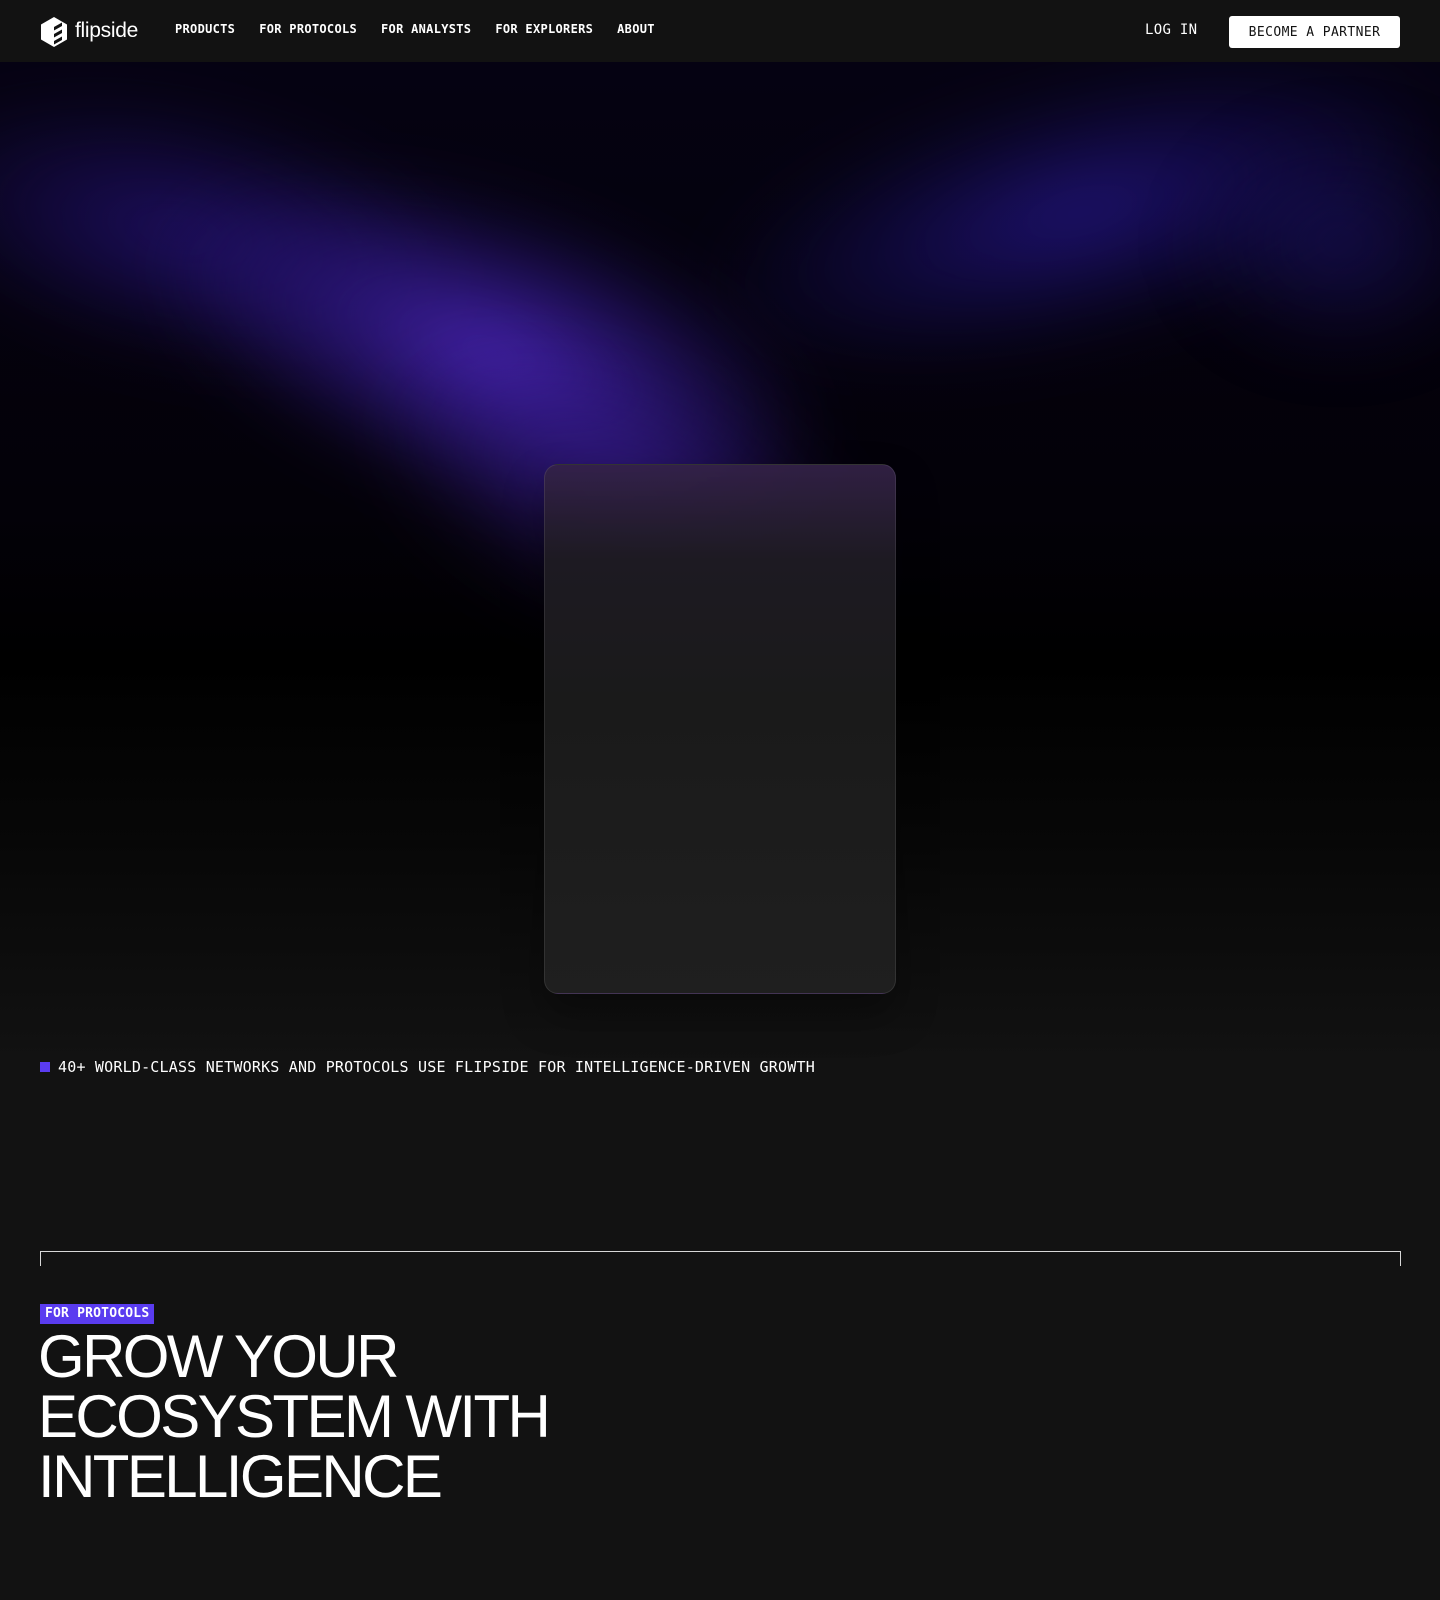 This screenshot has width=1440, height=1600. Describe the element at coordinates (1314, 32) in the screenshot. I see `become-a-partner-button: BECOME A PARTNER` at that location.